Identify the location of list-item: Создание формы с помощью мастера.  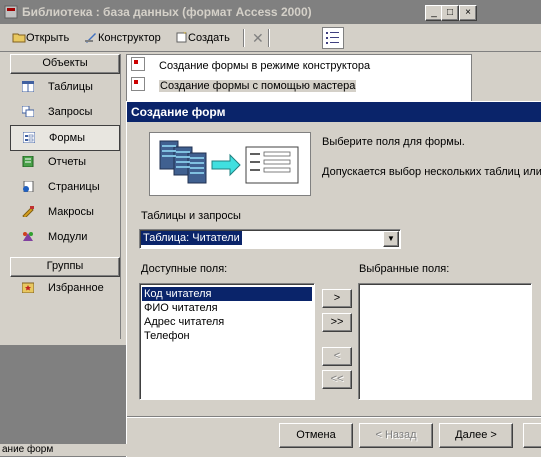
(244, 86).